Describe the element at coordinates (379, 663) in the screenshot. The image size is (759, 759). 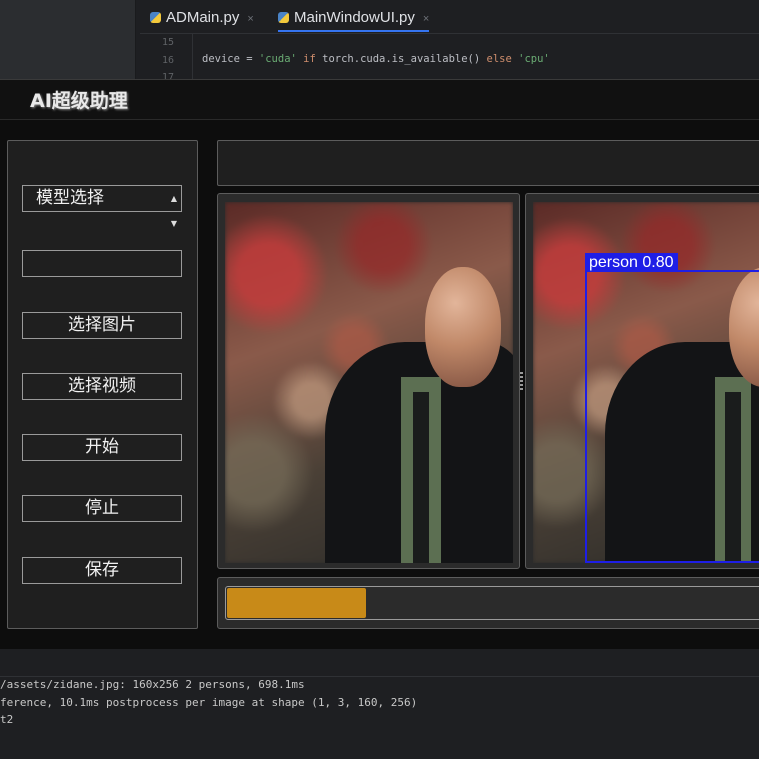
I see `console-toolbar` at that location.